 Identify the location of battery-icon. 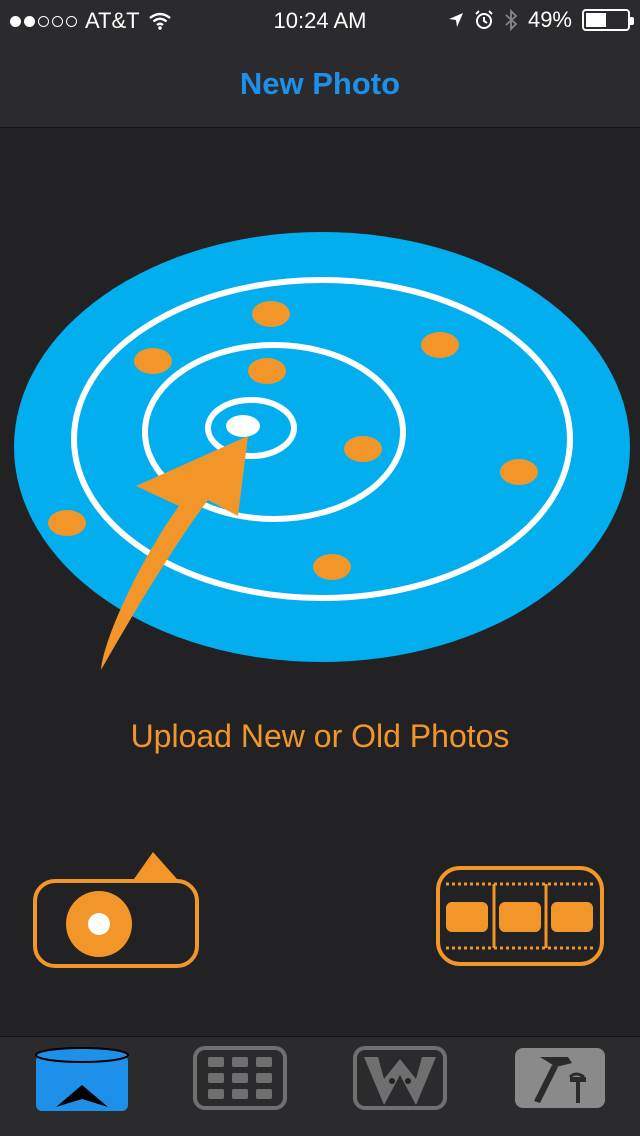
(608, 20).